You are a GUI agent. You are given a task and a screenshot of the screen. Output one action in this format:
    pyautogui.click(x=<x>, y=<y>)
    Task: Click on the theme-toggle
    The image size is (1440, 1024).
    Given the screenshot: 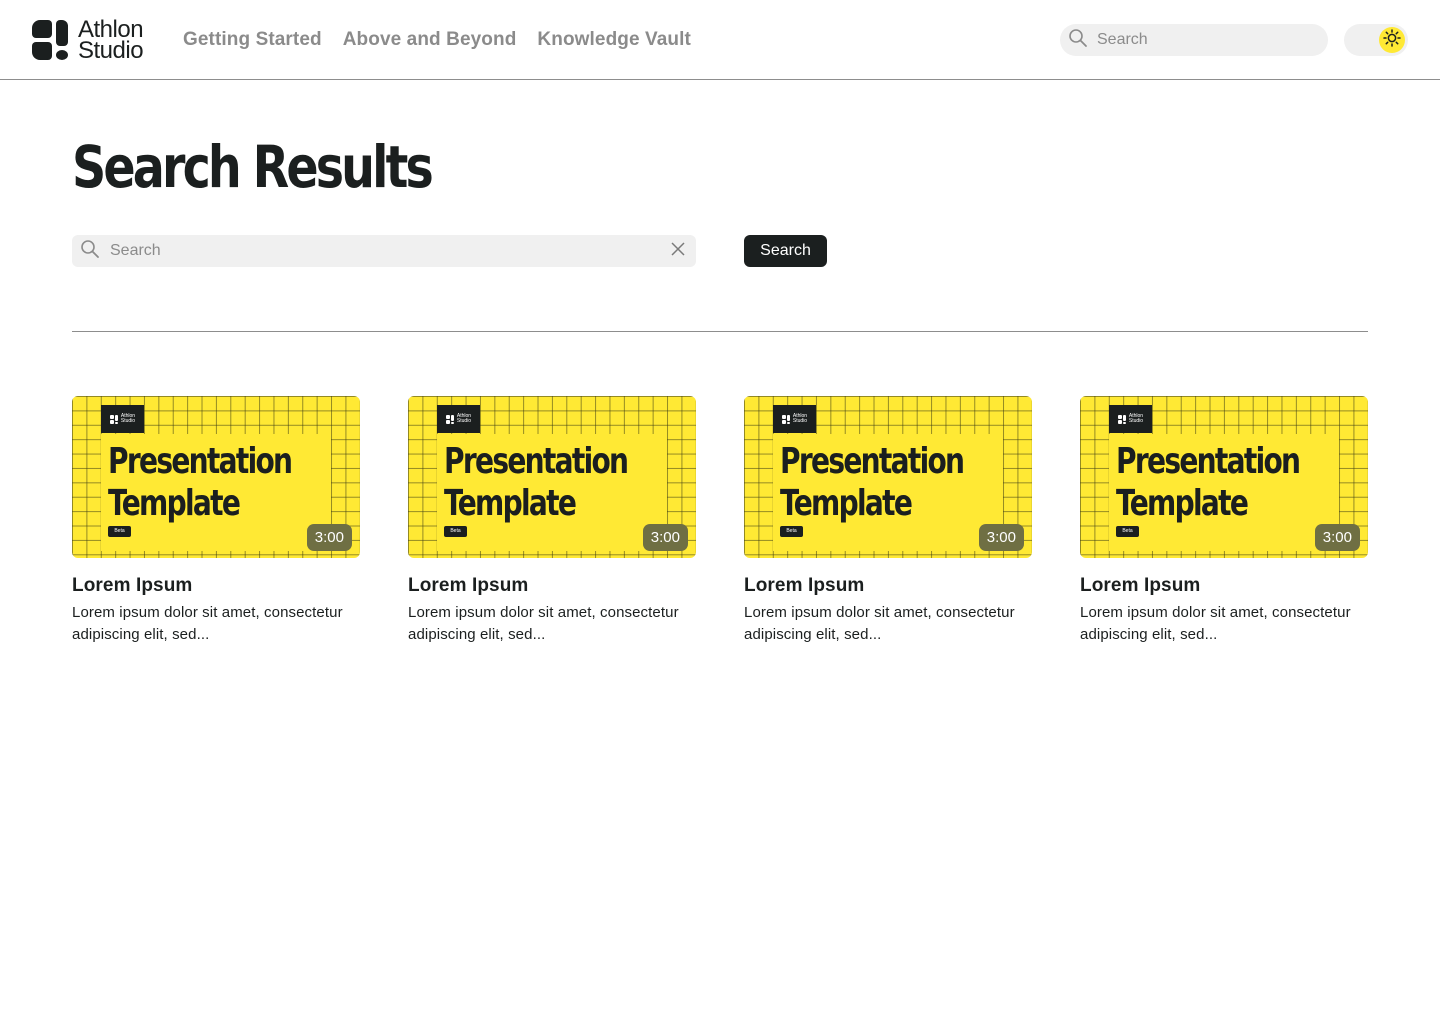 What is the action you would take?
    pyautogui.click(x=1376, y=40)
    